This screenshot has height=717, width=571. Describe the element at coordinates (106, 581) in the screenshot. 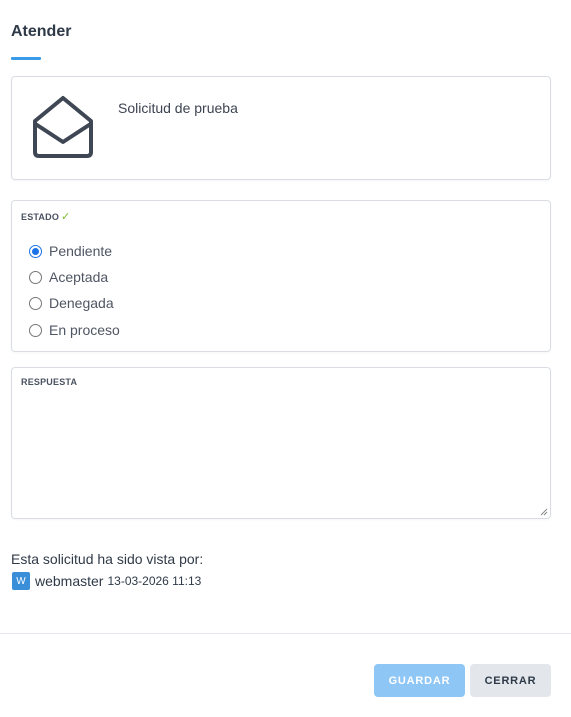

I see `viewer-entry: W webmaster 13-03-2026 11:13` at that location.